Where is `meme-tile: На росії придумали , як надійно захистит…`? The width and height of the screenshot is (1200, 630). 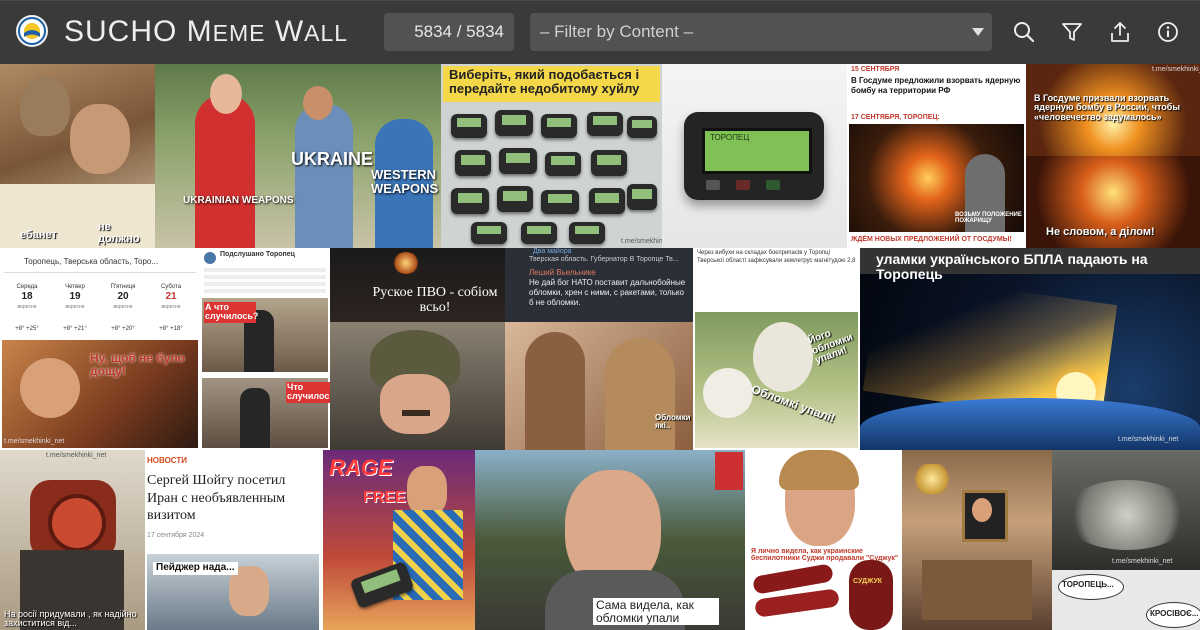 meme-tile: На росії придумали , як надійно захистит… is located at coordinates (72, 540).